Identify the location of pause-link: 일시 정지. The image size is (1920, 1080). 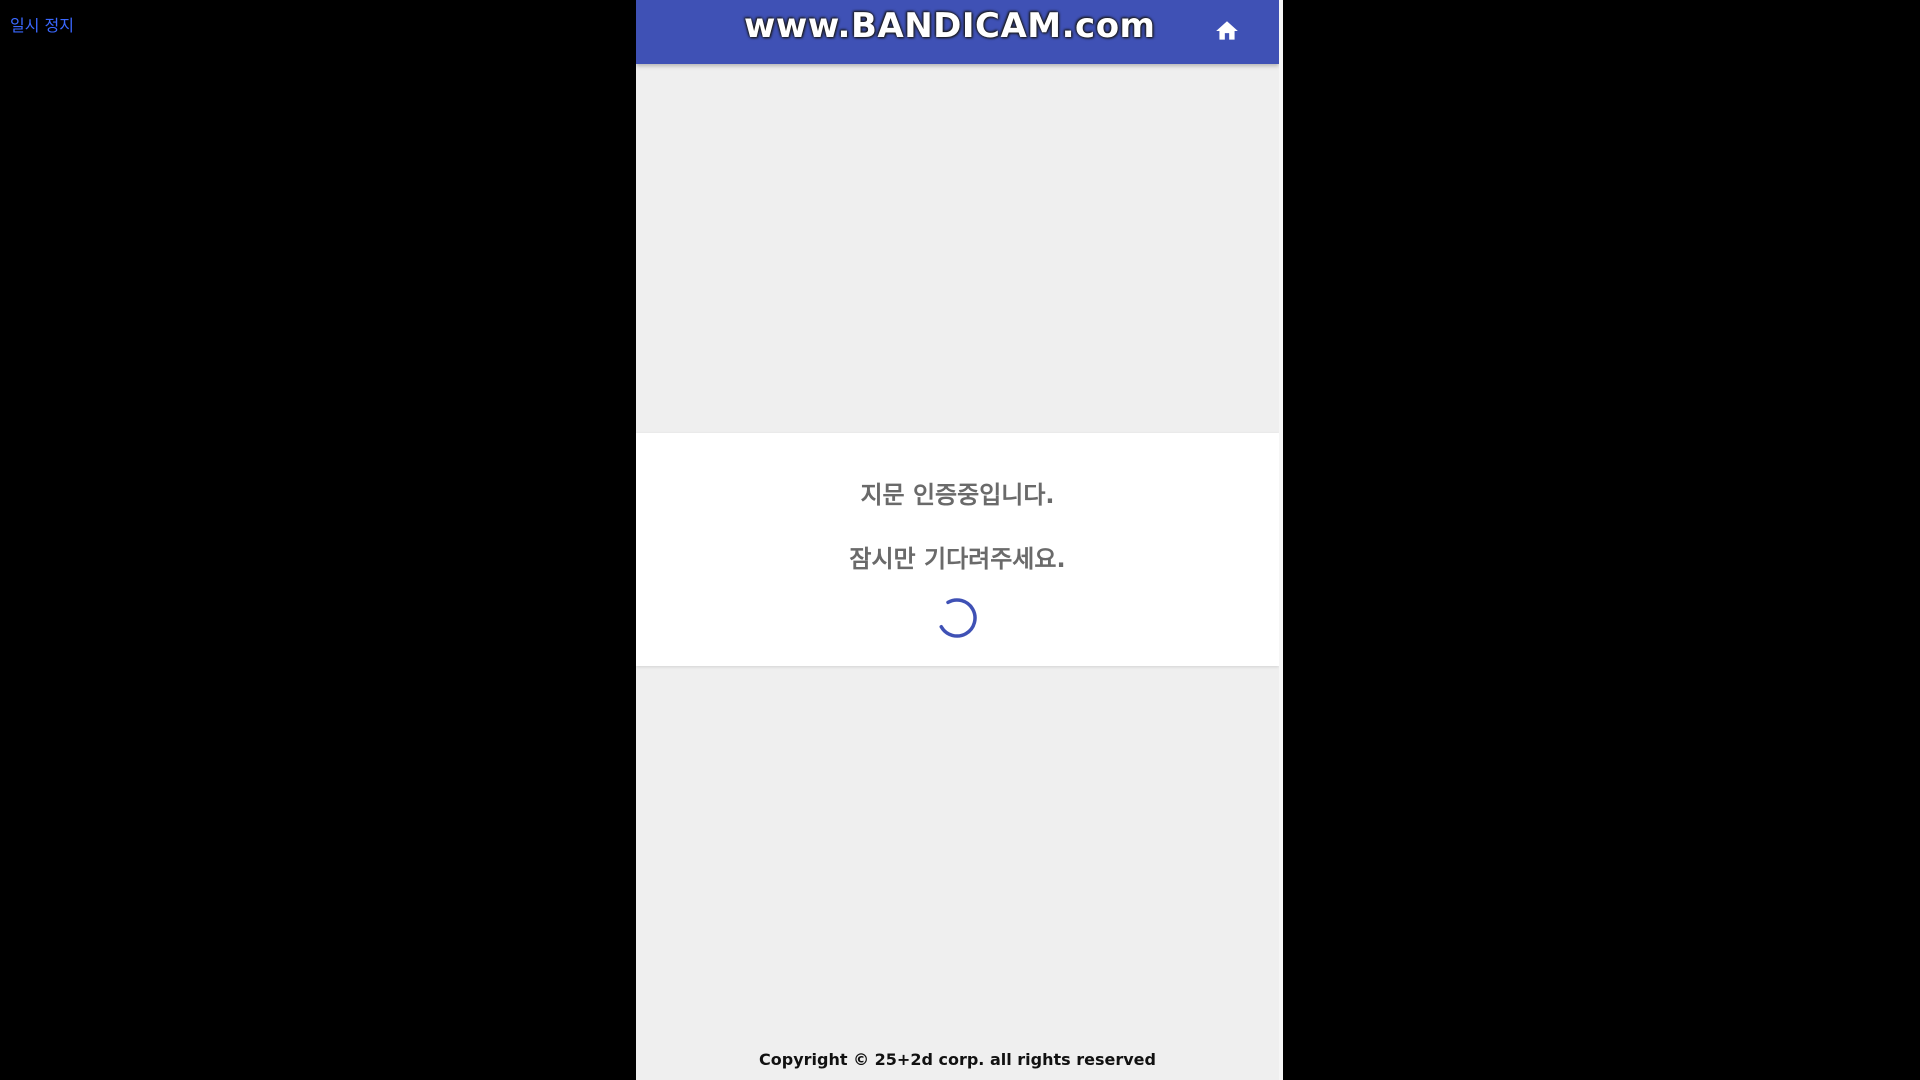
(42, 24).